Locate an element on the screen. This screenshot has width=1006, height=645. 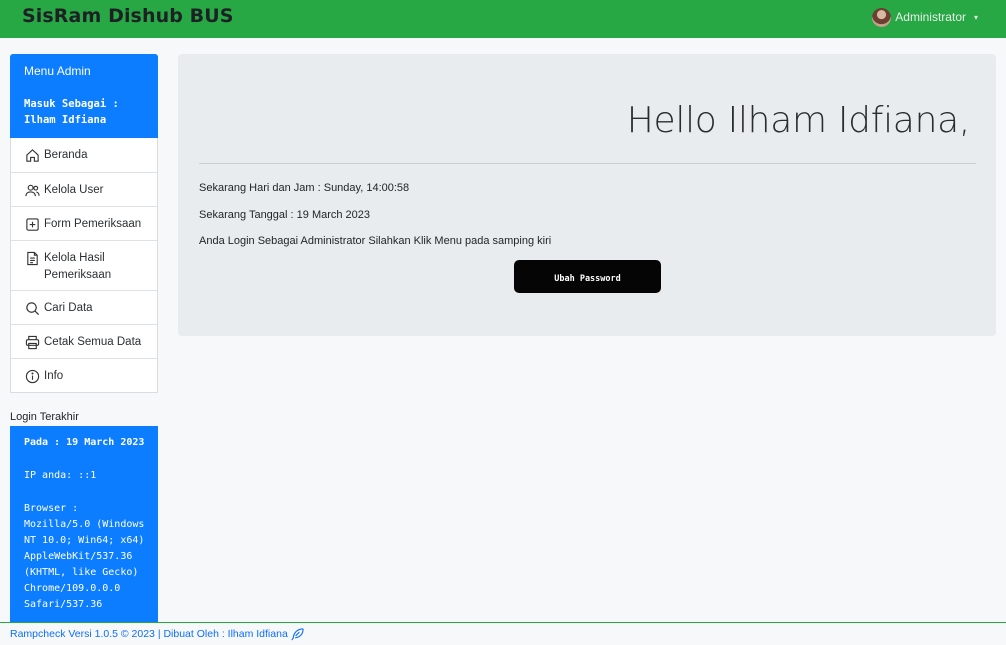
chevron-down-icon: ▾ is located at coordinates (975, 17).